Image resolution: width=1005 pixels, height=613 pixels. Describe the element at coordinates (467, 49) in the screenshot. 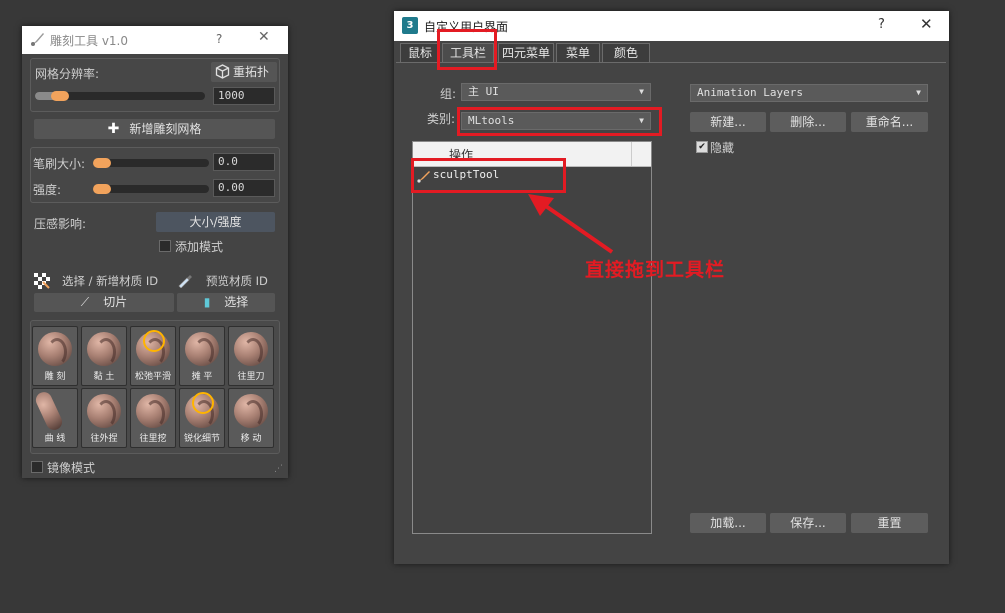

I see `highlight-toolbar-tab` at that location.